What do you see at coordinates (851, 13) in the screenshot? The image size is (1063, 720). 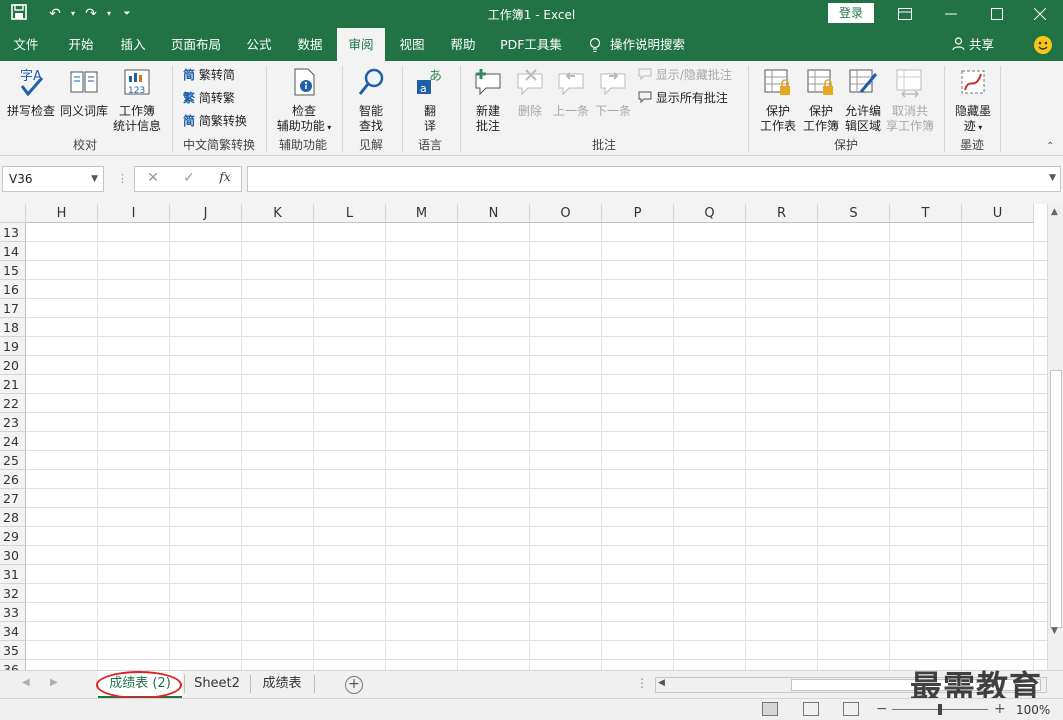 I see `login-button: 登录` at bounding box center [851, 13].